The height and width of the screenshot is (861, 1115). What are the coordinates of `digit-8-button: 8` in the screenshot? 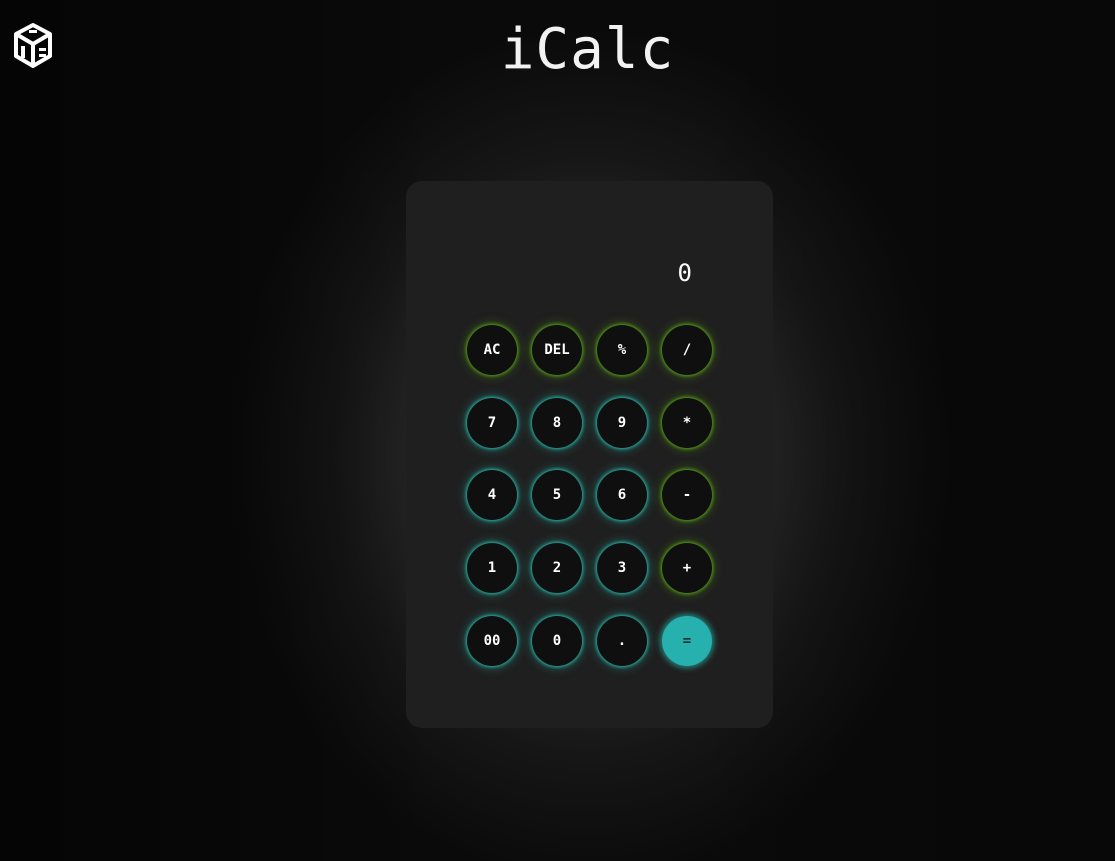 It's located at (557, 423).